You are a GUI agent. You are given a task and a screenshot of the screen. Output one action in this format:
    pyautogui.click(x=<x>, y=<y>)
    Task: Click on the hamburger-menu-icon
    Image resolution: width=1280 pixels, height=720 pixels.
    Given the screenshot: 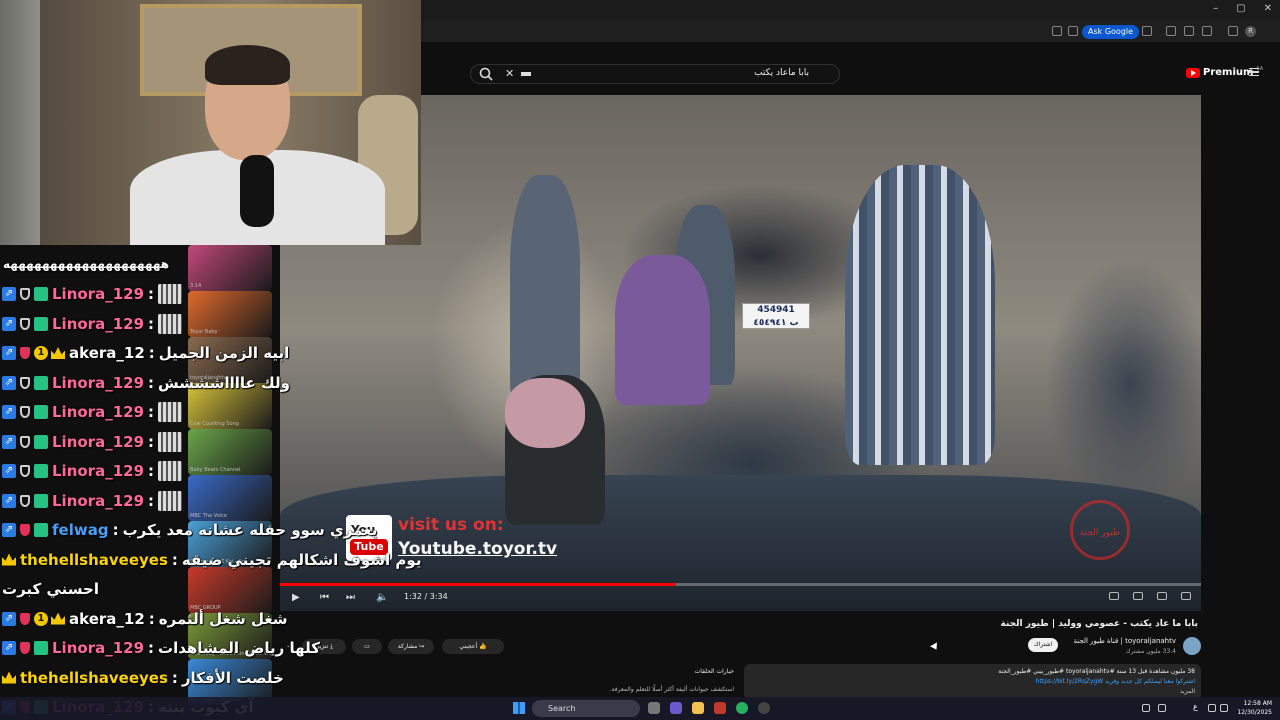 What is the action you would take?
    pyautogui.click(x=1254, y=72)
    